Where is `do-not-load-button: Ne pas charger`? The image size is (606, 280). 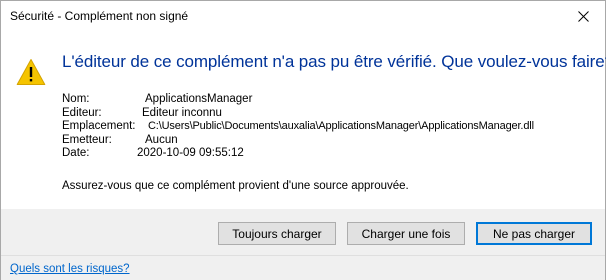
do-not-load-button: Ne pas charger is located at coordinates (534, 233).